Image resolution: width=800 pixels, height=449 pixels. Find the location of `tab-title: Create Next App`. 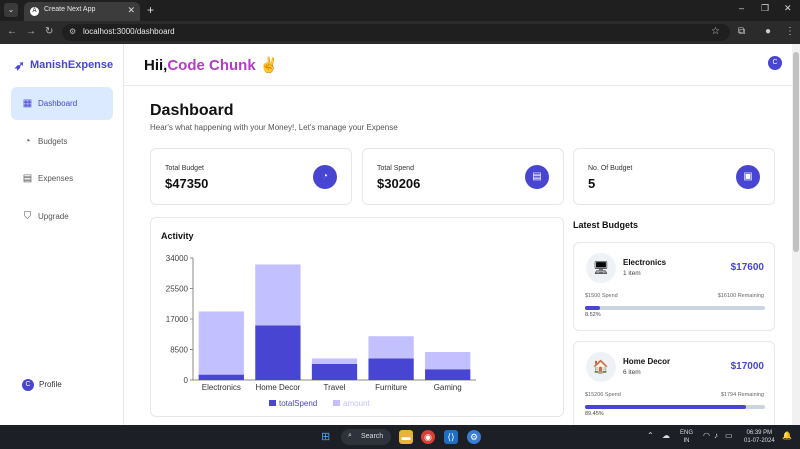

tab-title: Create Next App is located at coordinates (70, 9).